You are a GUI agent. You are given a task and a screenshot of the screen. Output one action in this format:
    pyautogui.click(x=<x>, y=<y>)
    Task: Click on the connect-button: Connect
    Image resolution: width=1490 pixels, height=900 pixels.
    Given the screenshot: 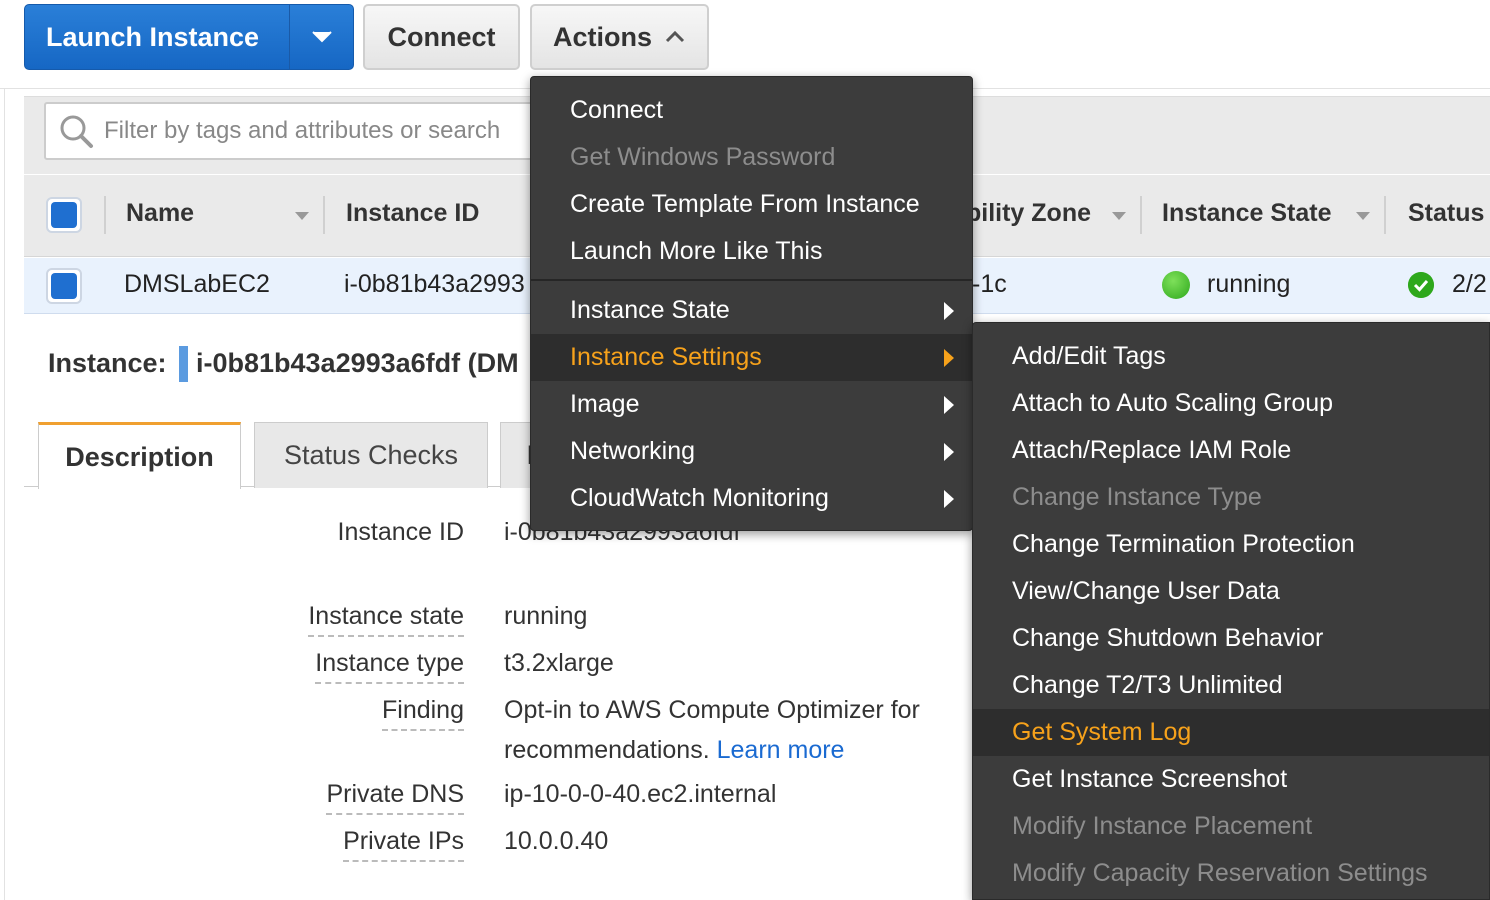 What is the action you would take?
    pyautogui.click(x=441, y=37)
    